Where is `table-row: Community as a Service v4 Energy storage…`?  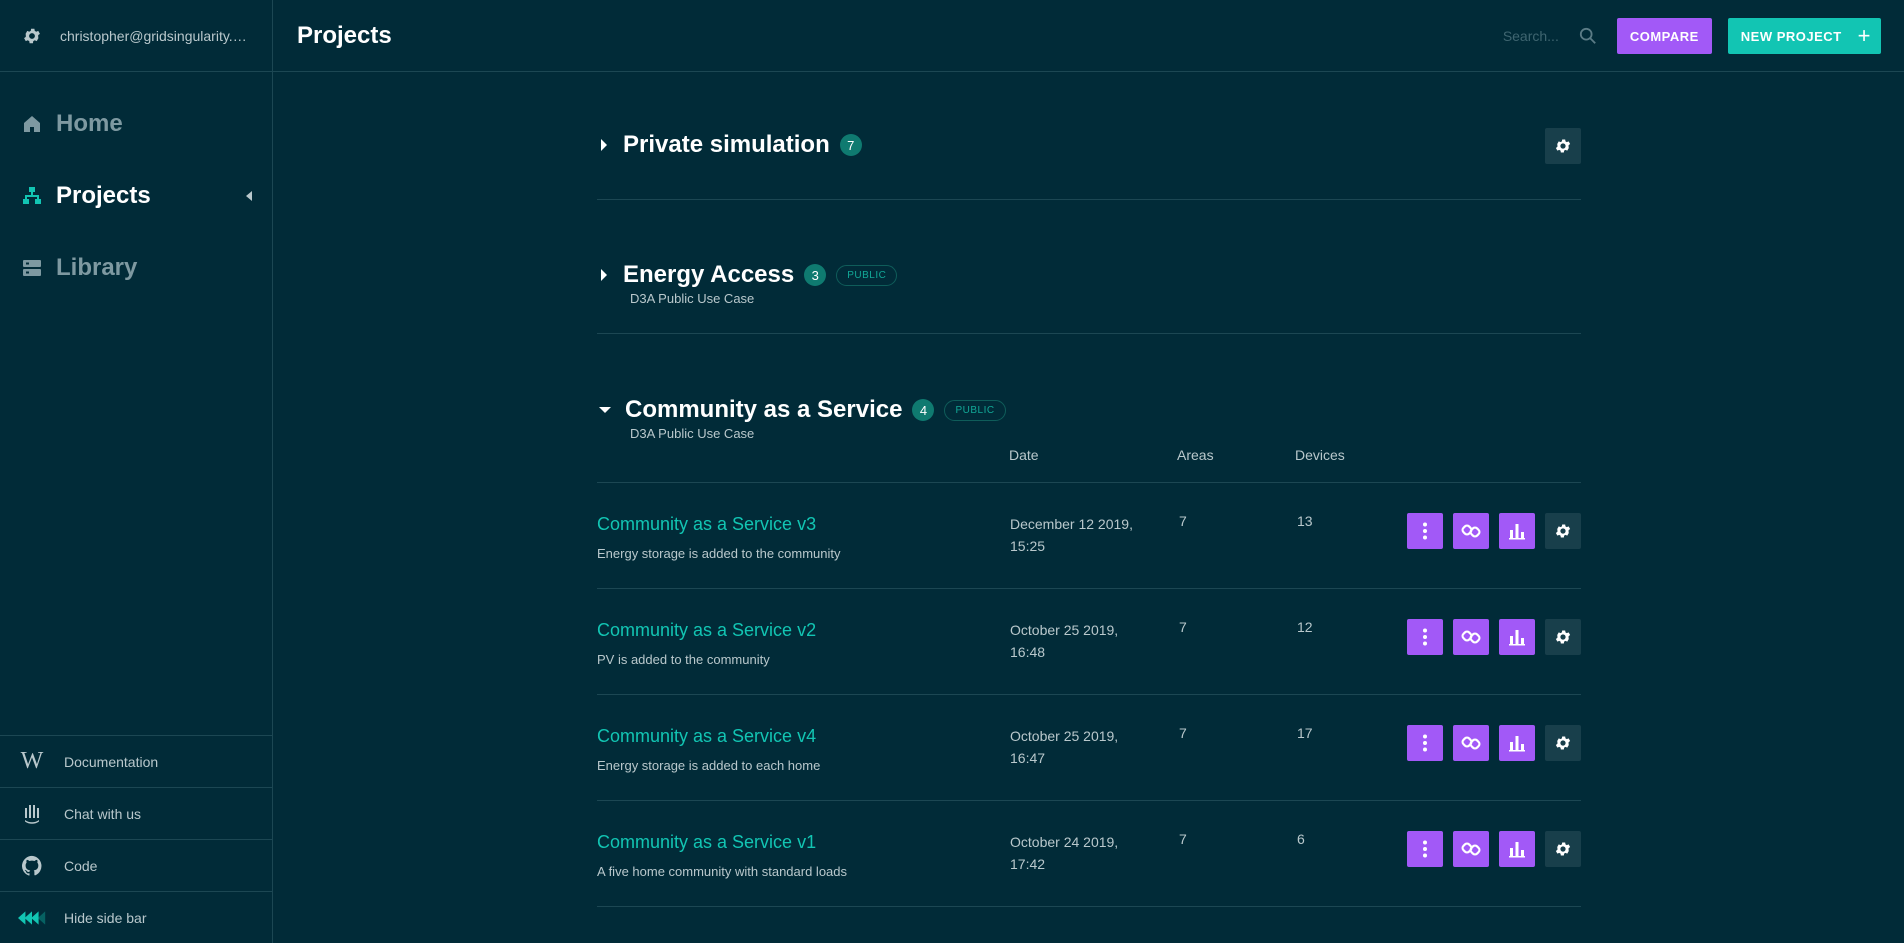 table-row: Community as a Service v4 Energy storage… is located at coordinates (1089, 748).